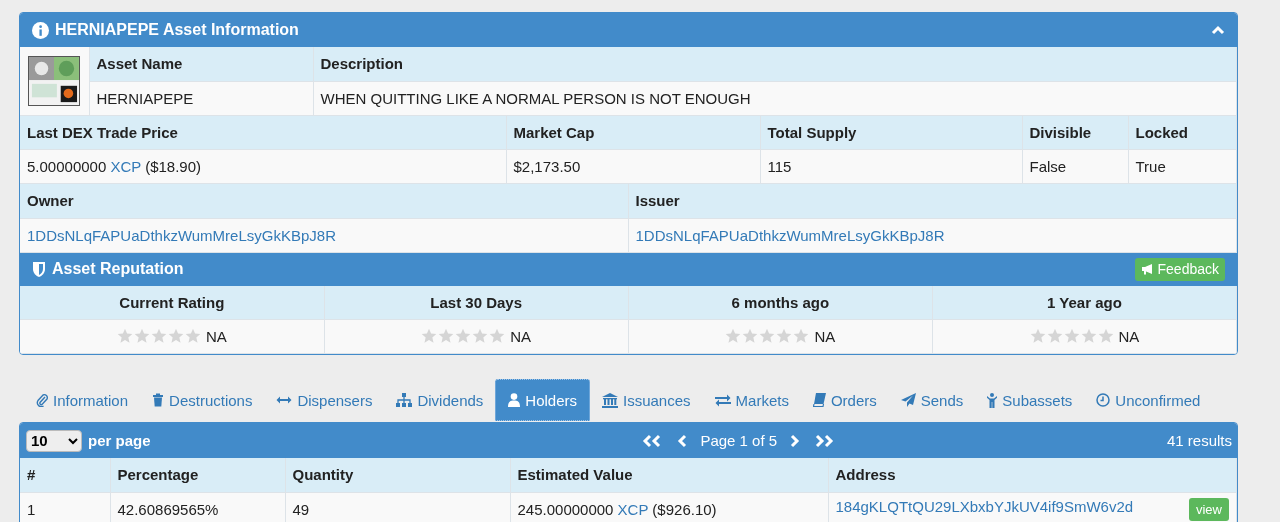 The width and height of the screenshot is (1280, 522). Describe the element at coordinates (652, 440) in the screenshot. I see `first-page-icon` at that location.